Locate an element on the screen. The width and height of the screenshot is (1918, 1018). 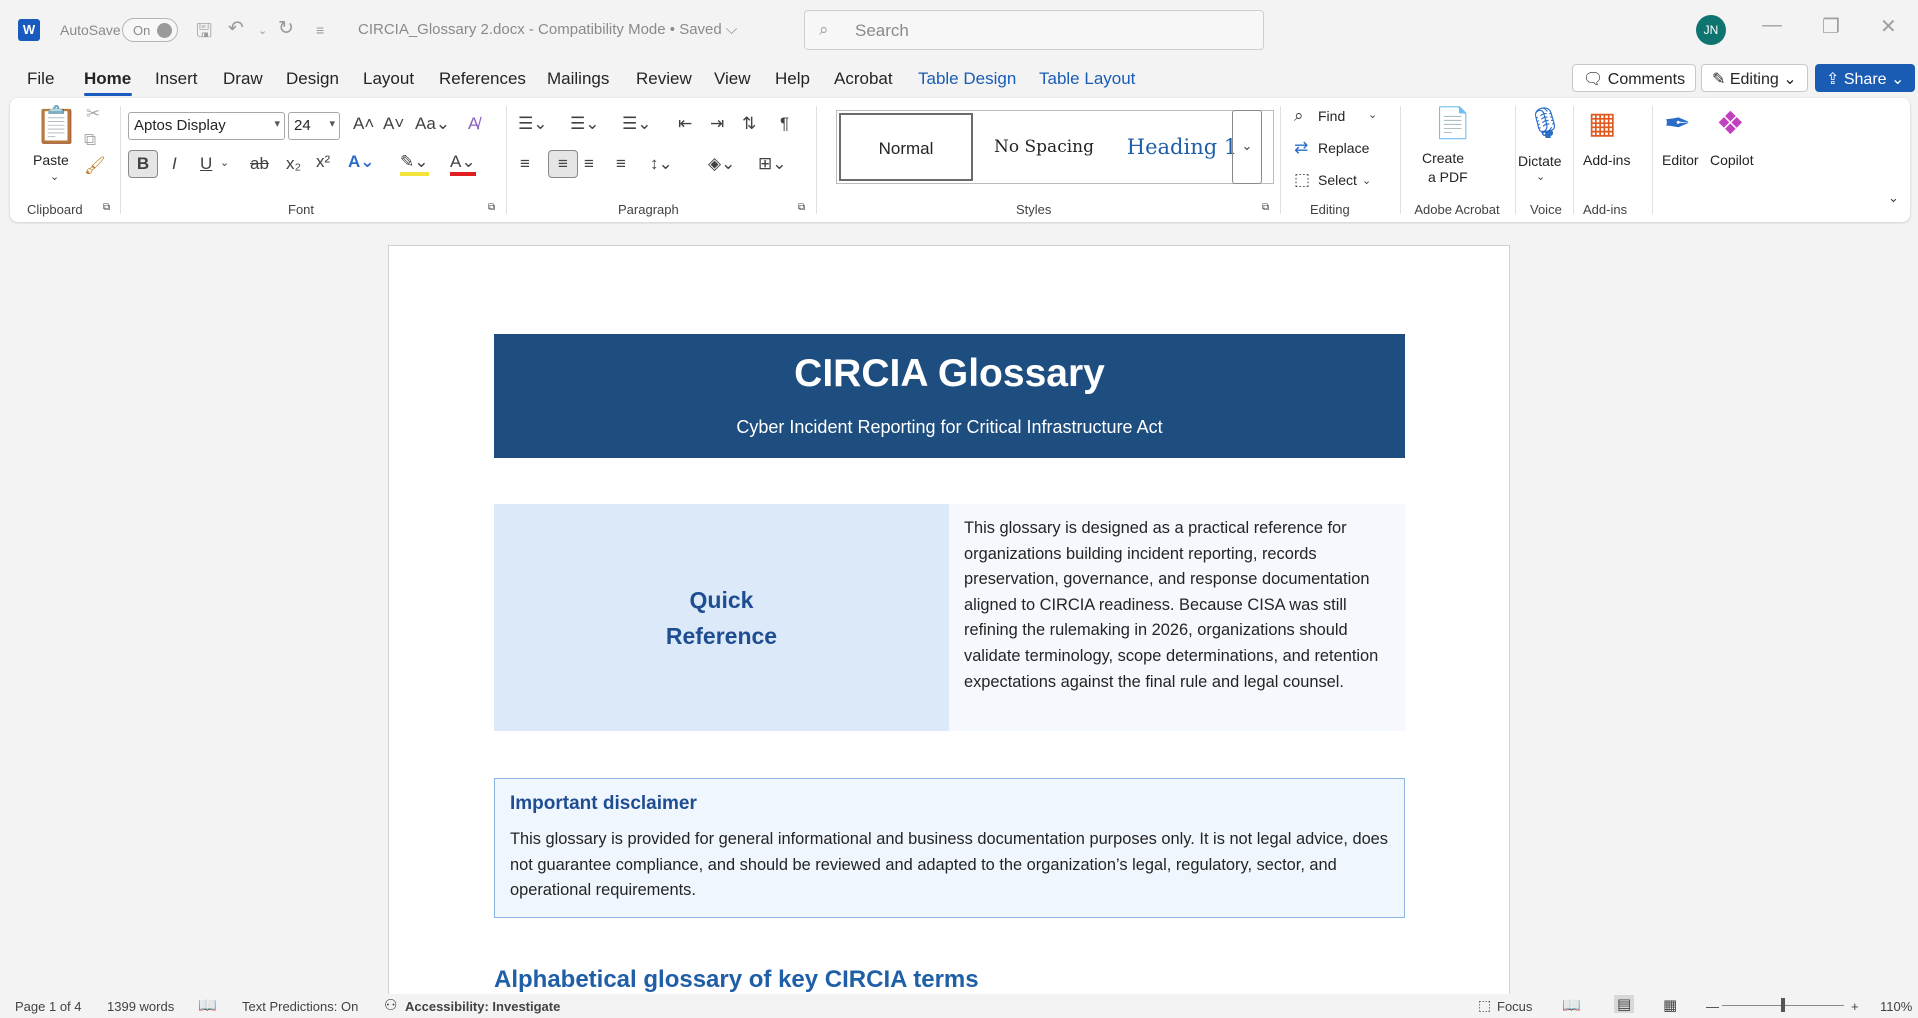
restore-icon: ❐ is located at coordinates (1831, 26).